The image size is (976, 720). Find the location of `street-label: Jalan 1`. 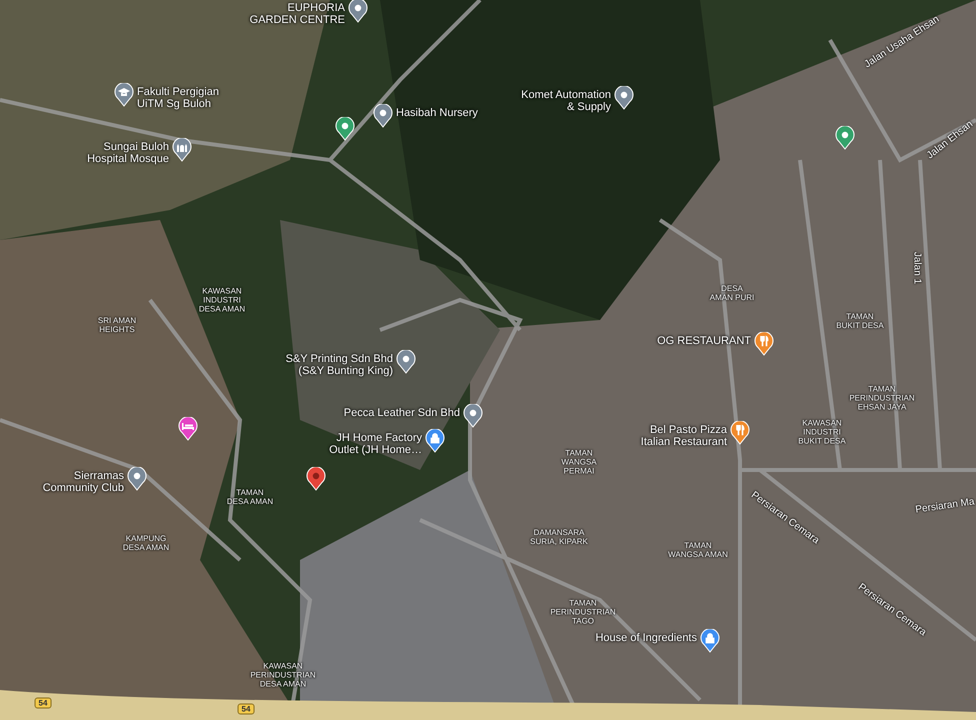

street-label: Jalan 1 is located at coordinates (917, 268).